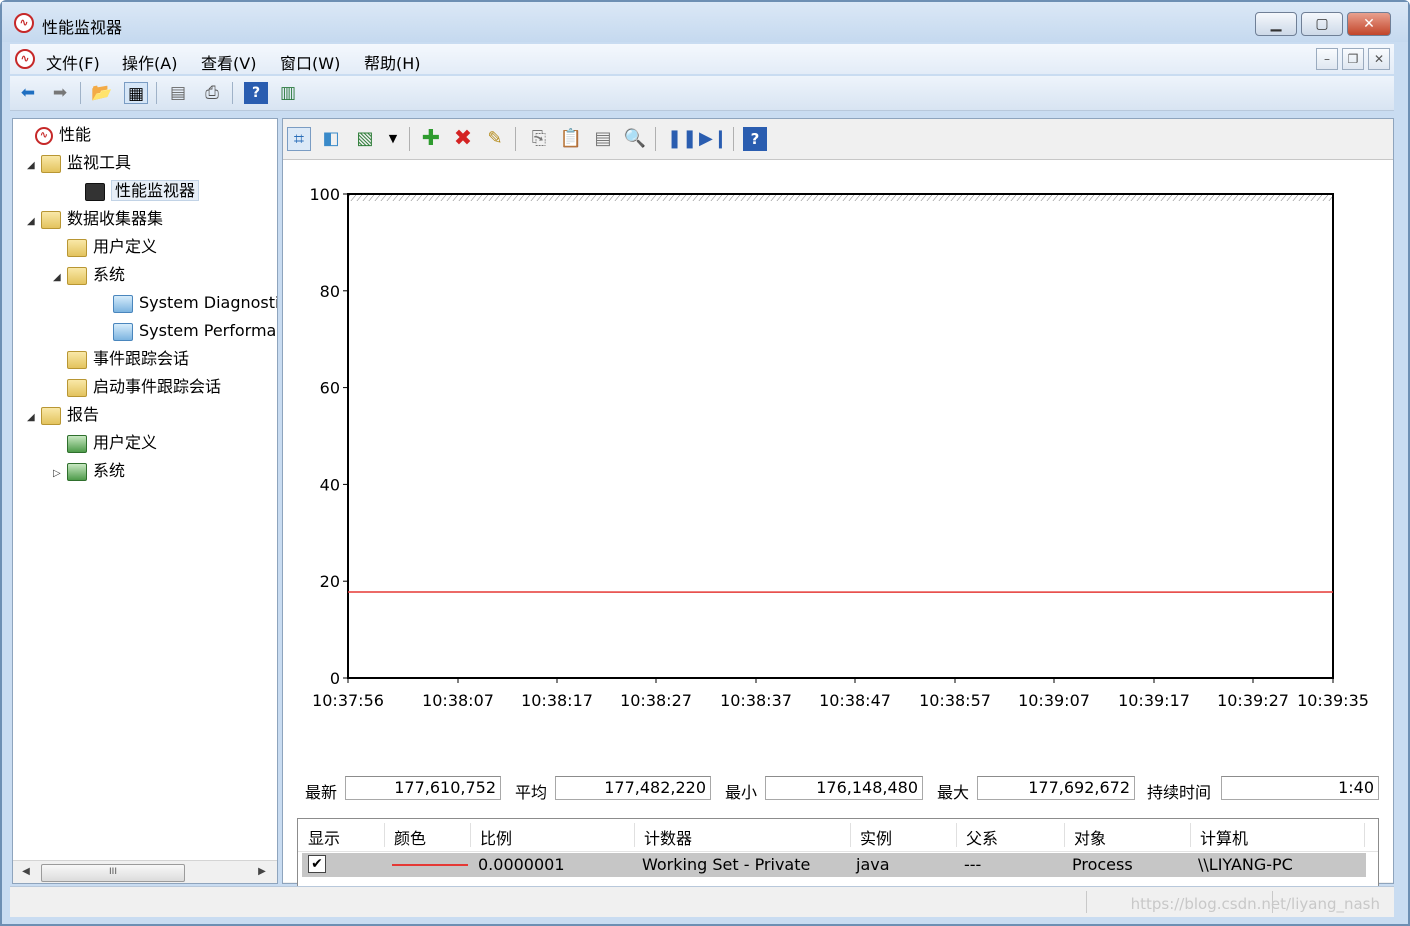 This screenshot has width=1410, height=926. What do you see at coordinates (635, 139) in the screenshot?
I see `zoom-icon: 🔍` at bounding box center [635, 139].